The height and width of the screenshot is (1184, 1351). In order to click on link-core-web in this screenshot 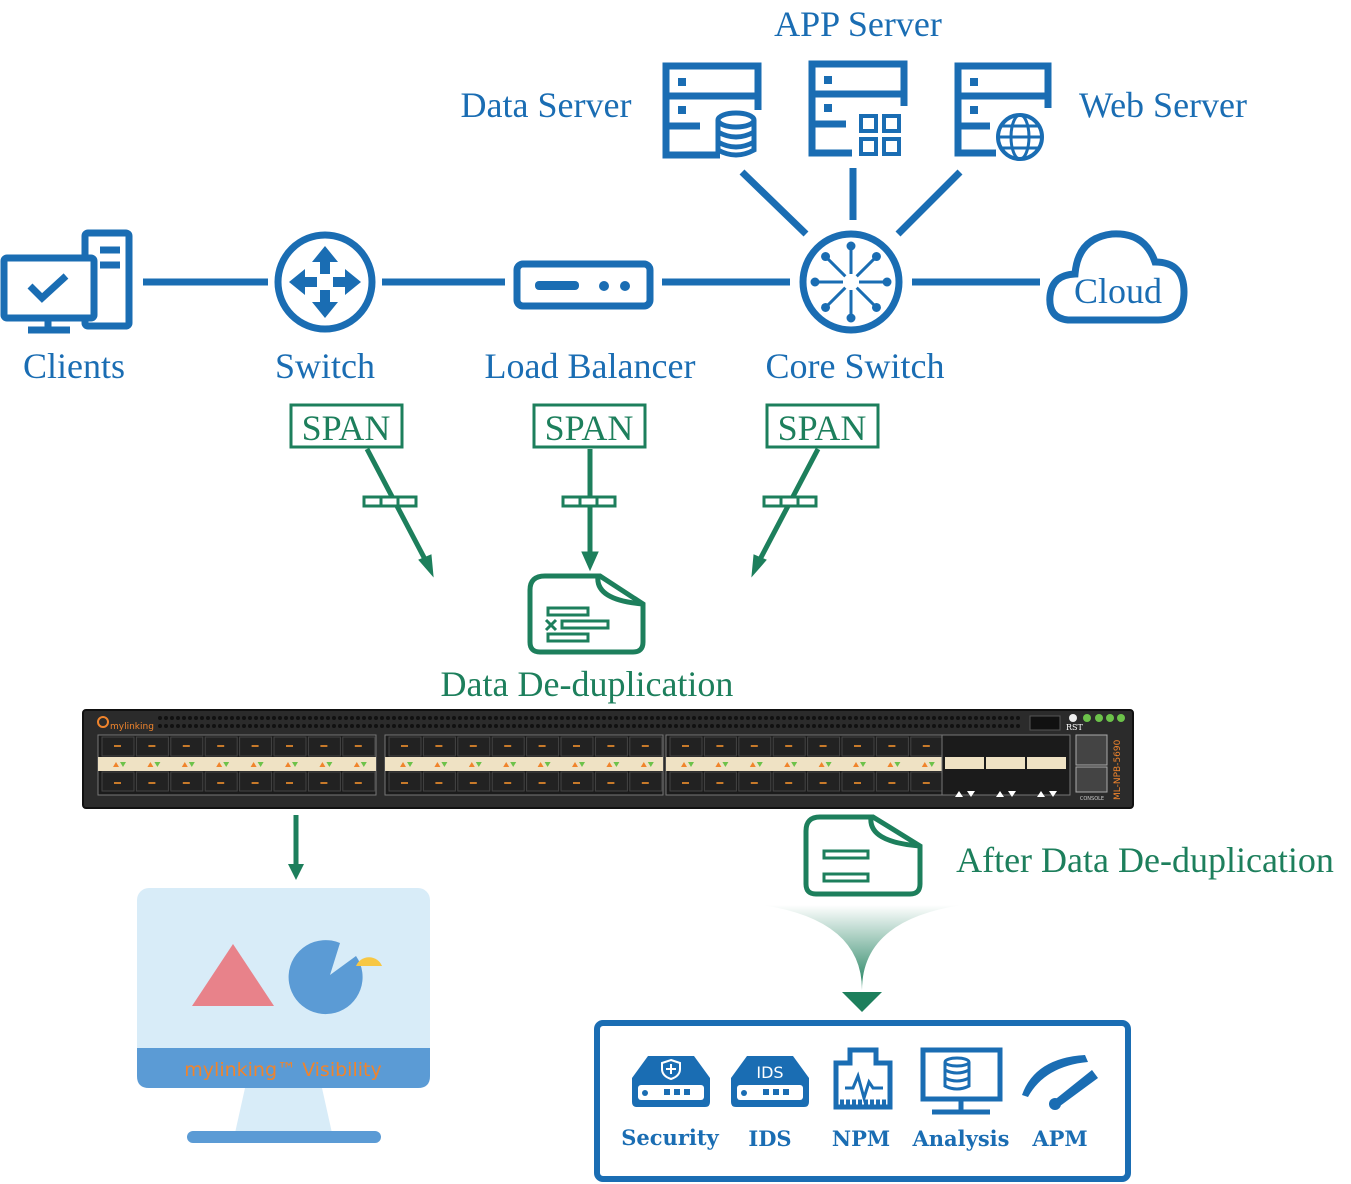, I will do `click(929, 203)`.